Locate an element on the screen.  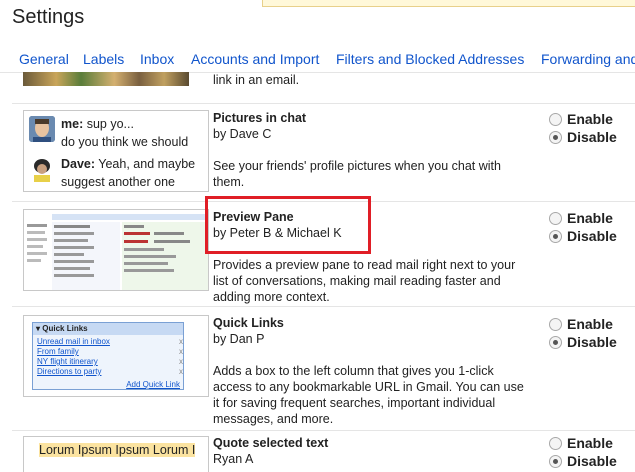
lab-toggle-pictures-in-chat: Enable Disable is located at coordinates (583, 128).